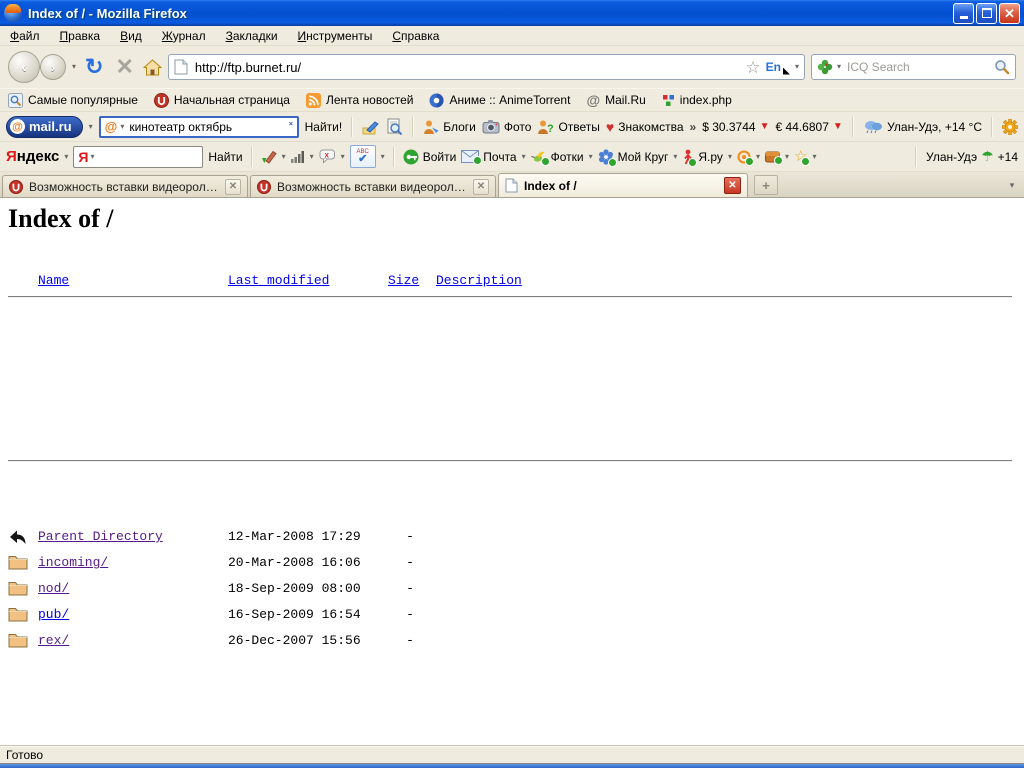 The height and width of the screenshot is (768, 1024). What do you see at coordinates (125, 186) in the screenshot?
I see `tab-background-1: Возможность вставки видеороликов ... ✕` at bounding box center [125, 186].